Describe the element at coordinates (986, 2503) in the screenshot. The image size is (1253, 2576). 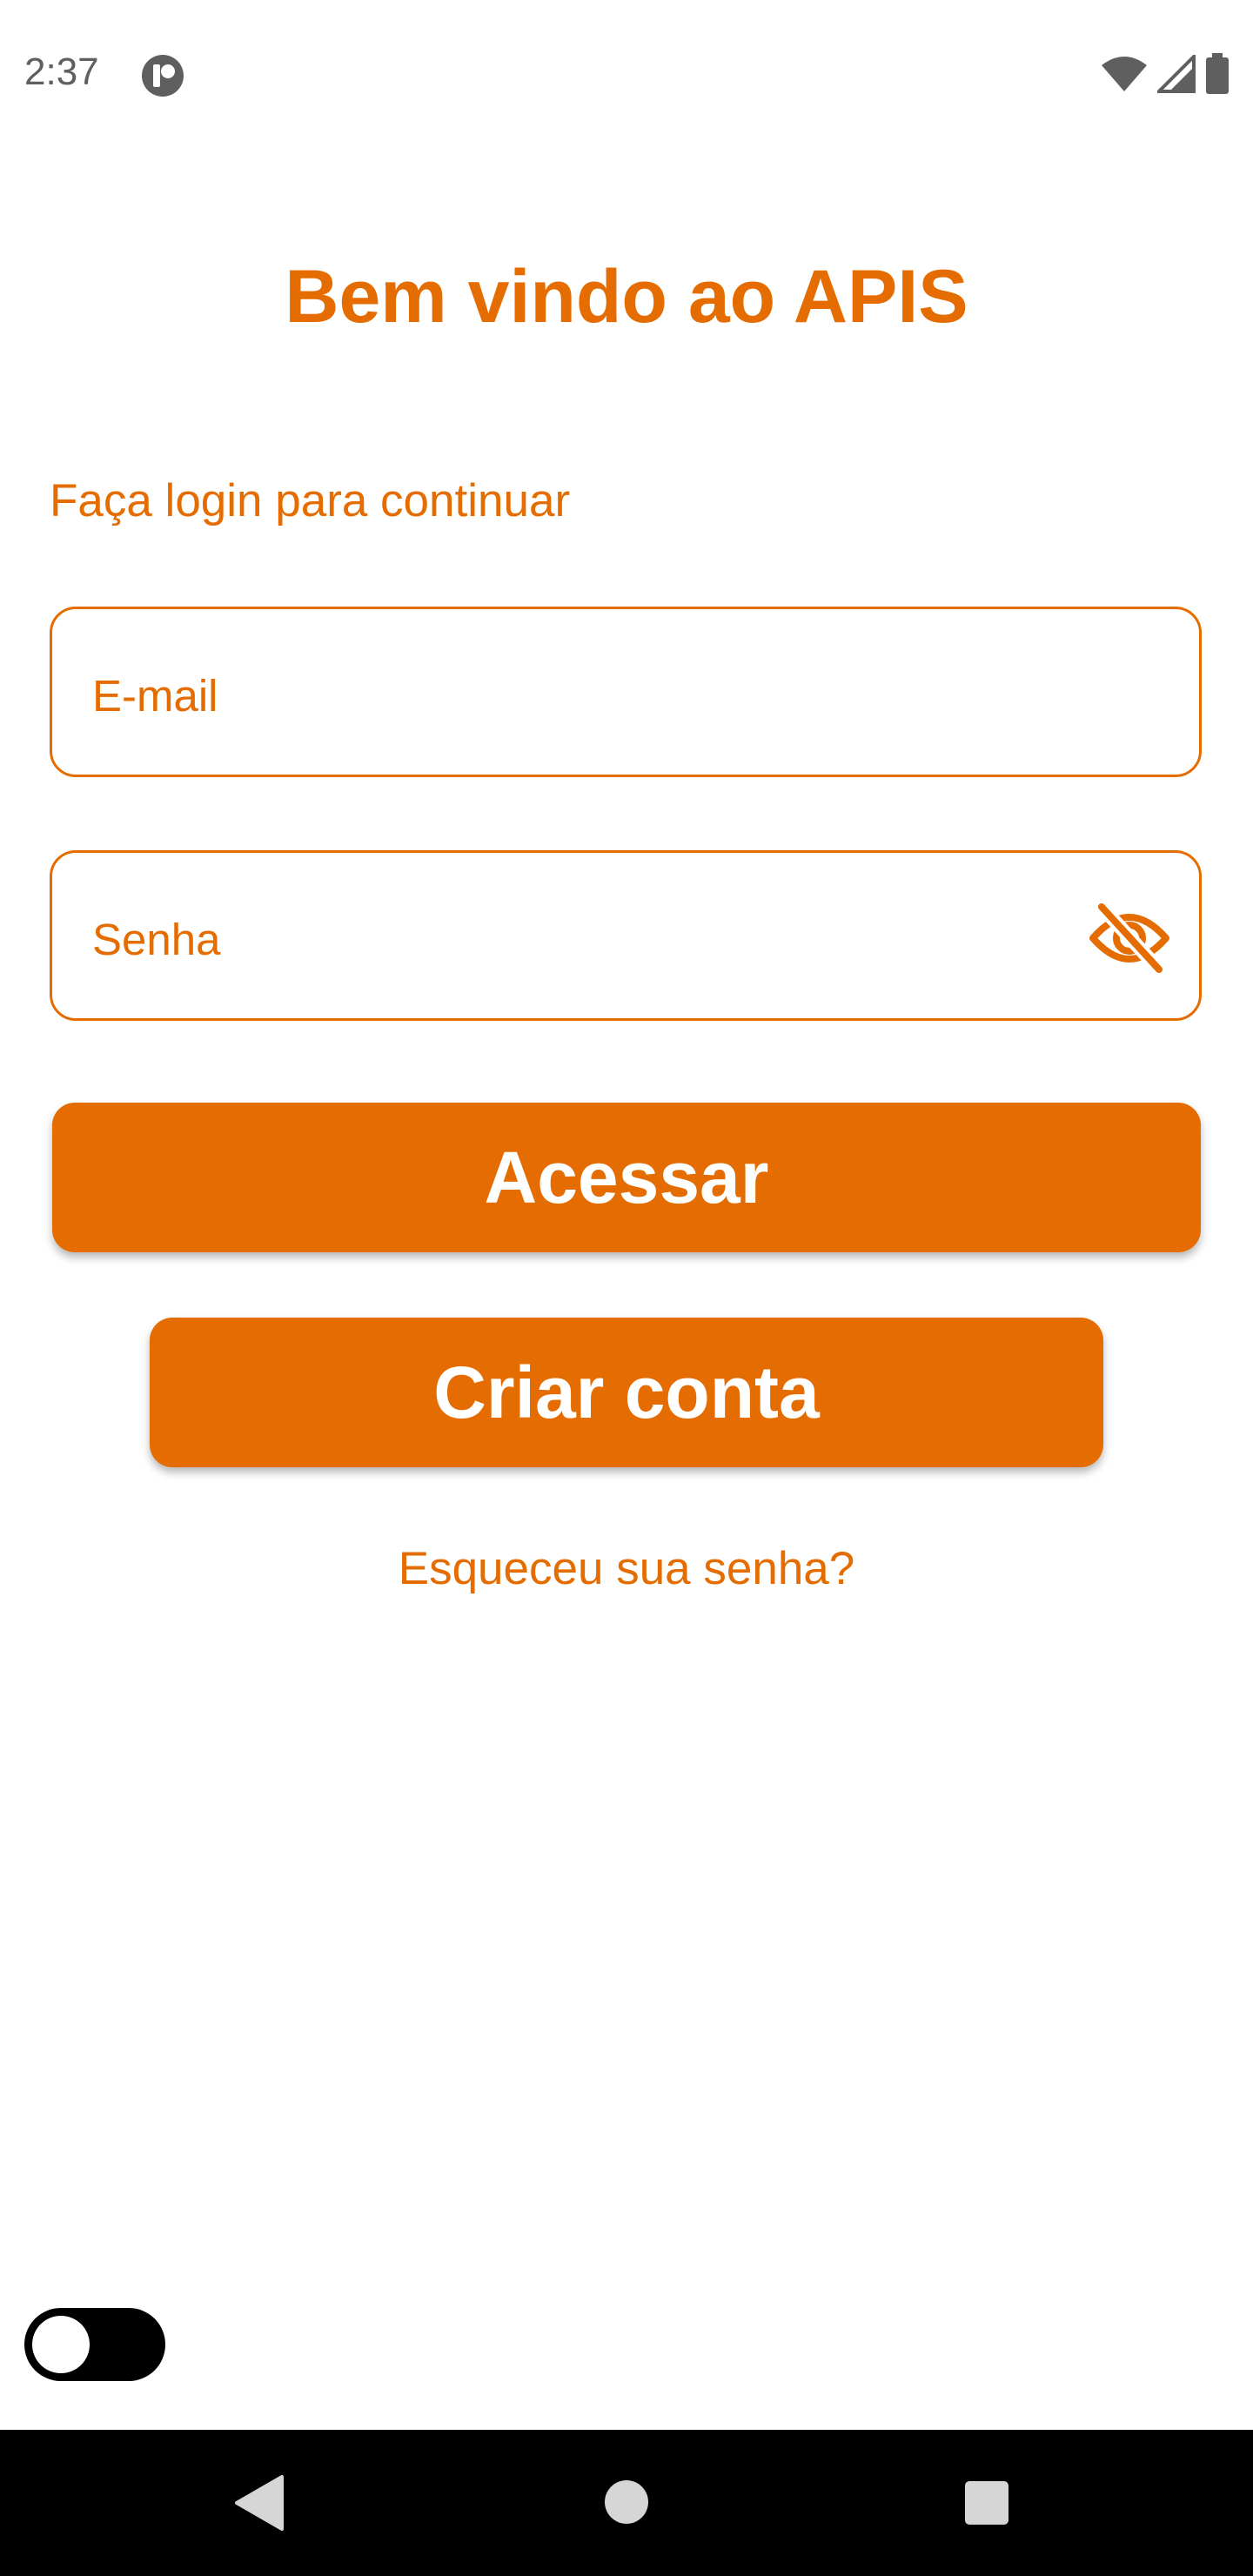
I see `recents-icon` at that location.